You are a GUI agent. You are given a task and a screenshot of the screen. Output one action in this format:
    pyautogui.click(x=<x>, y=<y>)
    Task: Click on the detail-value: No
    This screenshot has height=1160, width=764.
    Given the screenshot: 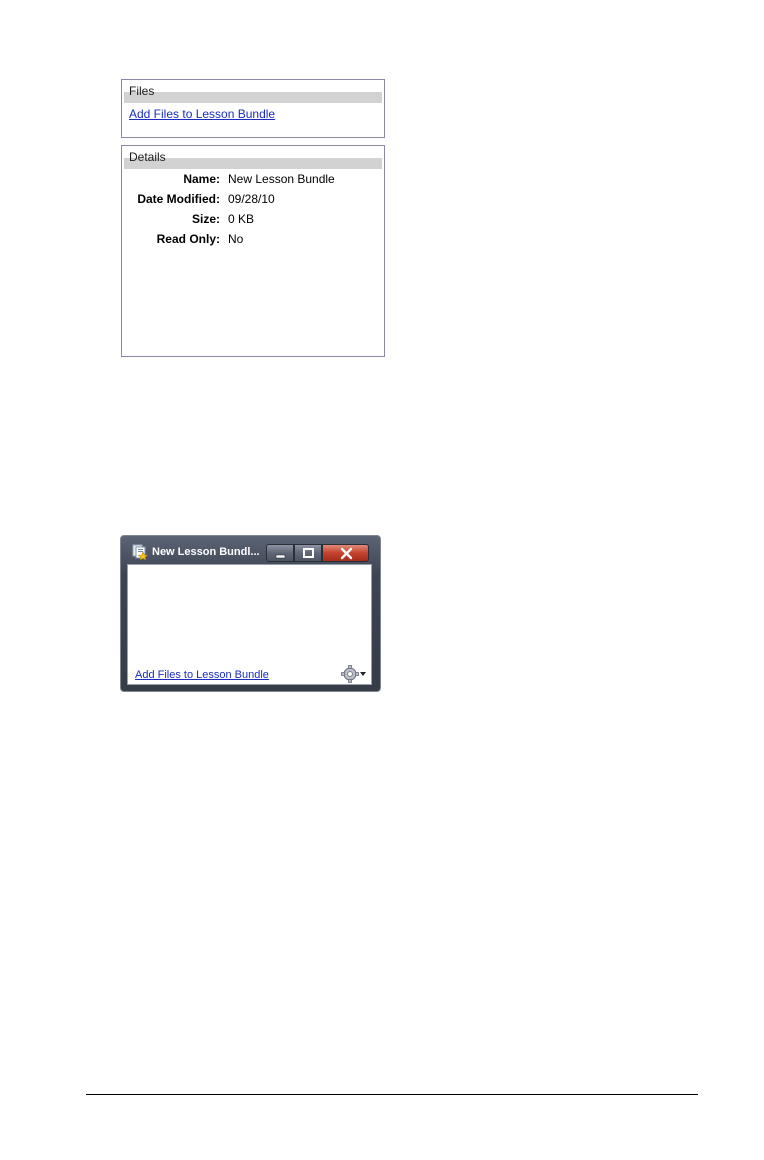 What is the action you would take?
    pyautogui.click(x=236, y=239)
    